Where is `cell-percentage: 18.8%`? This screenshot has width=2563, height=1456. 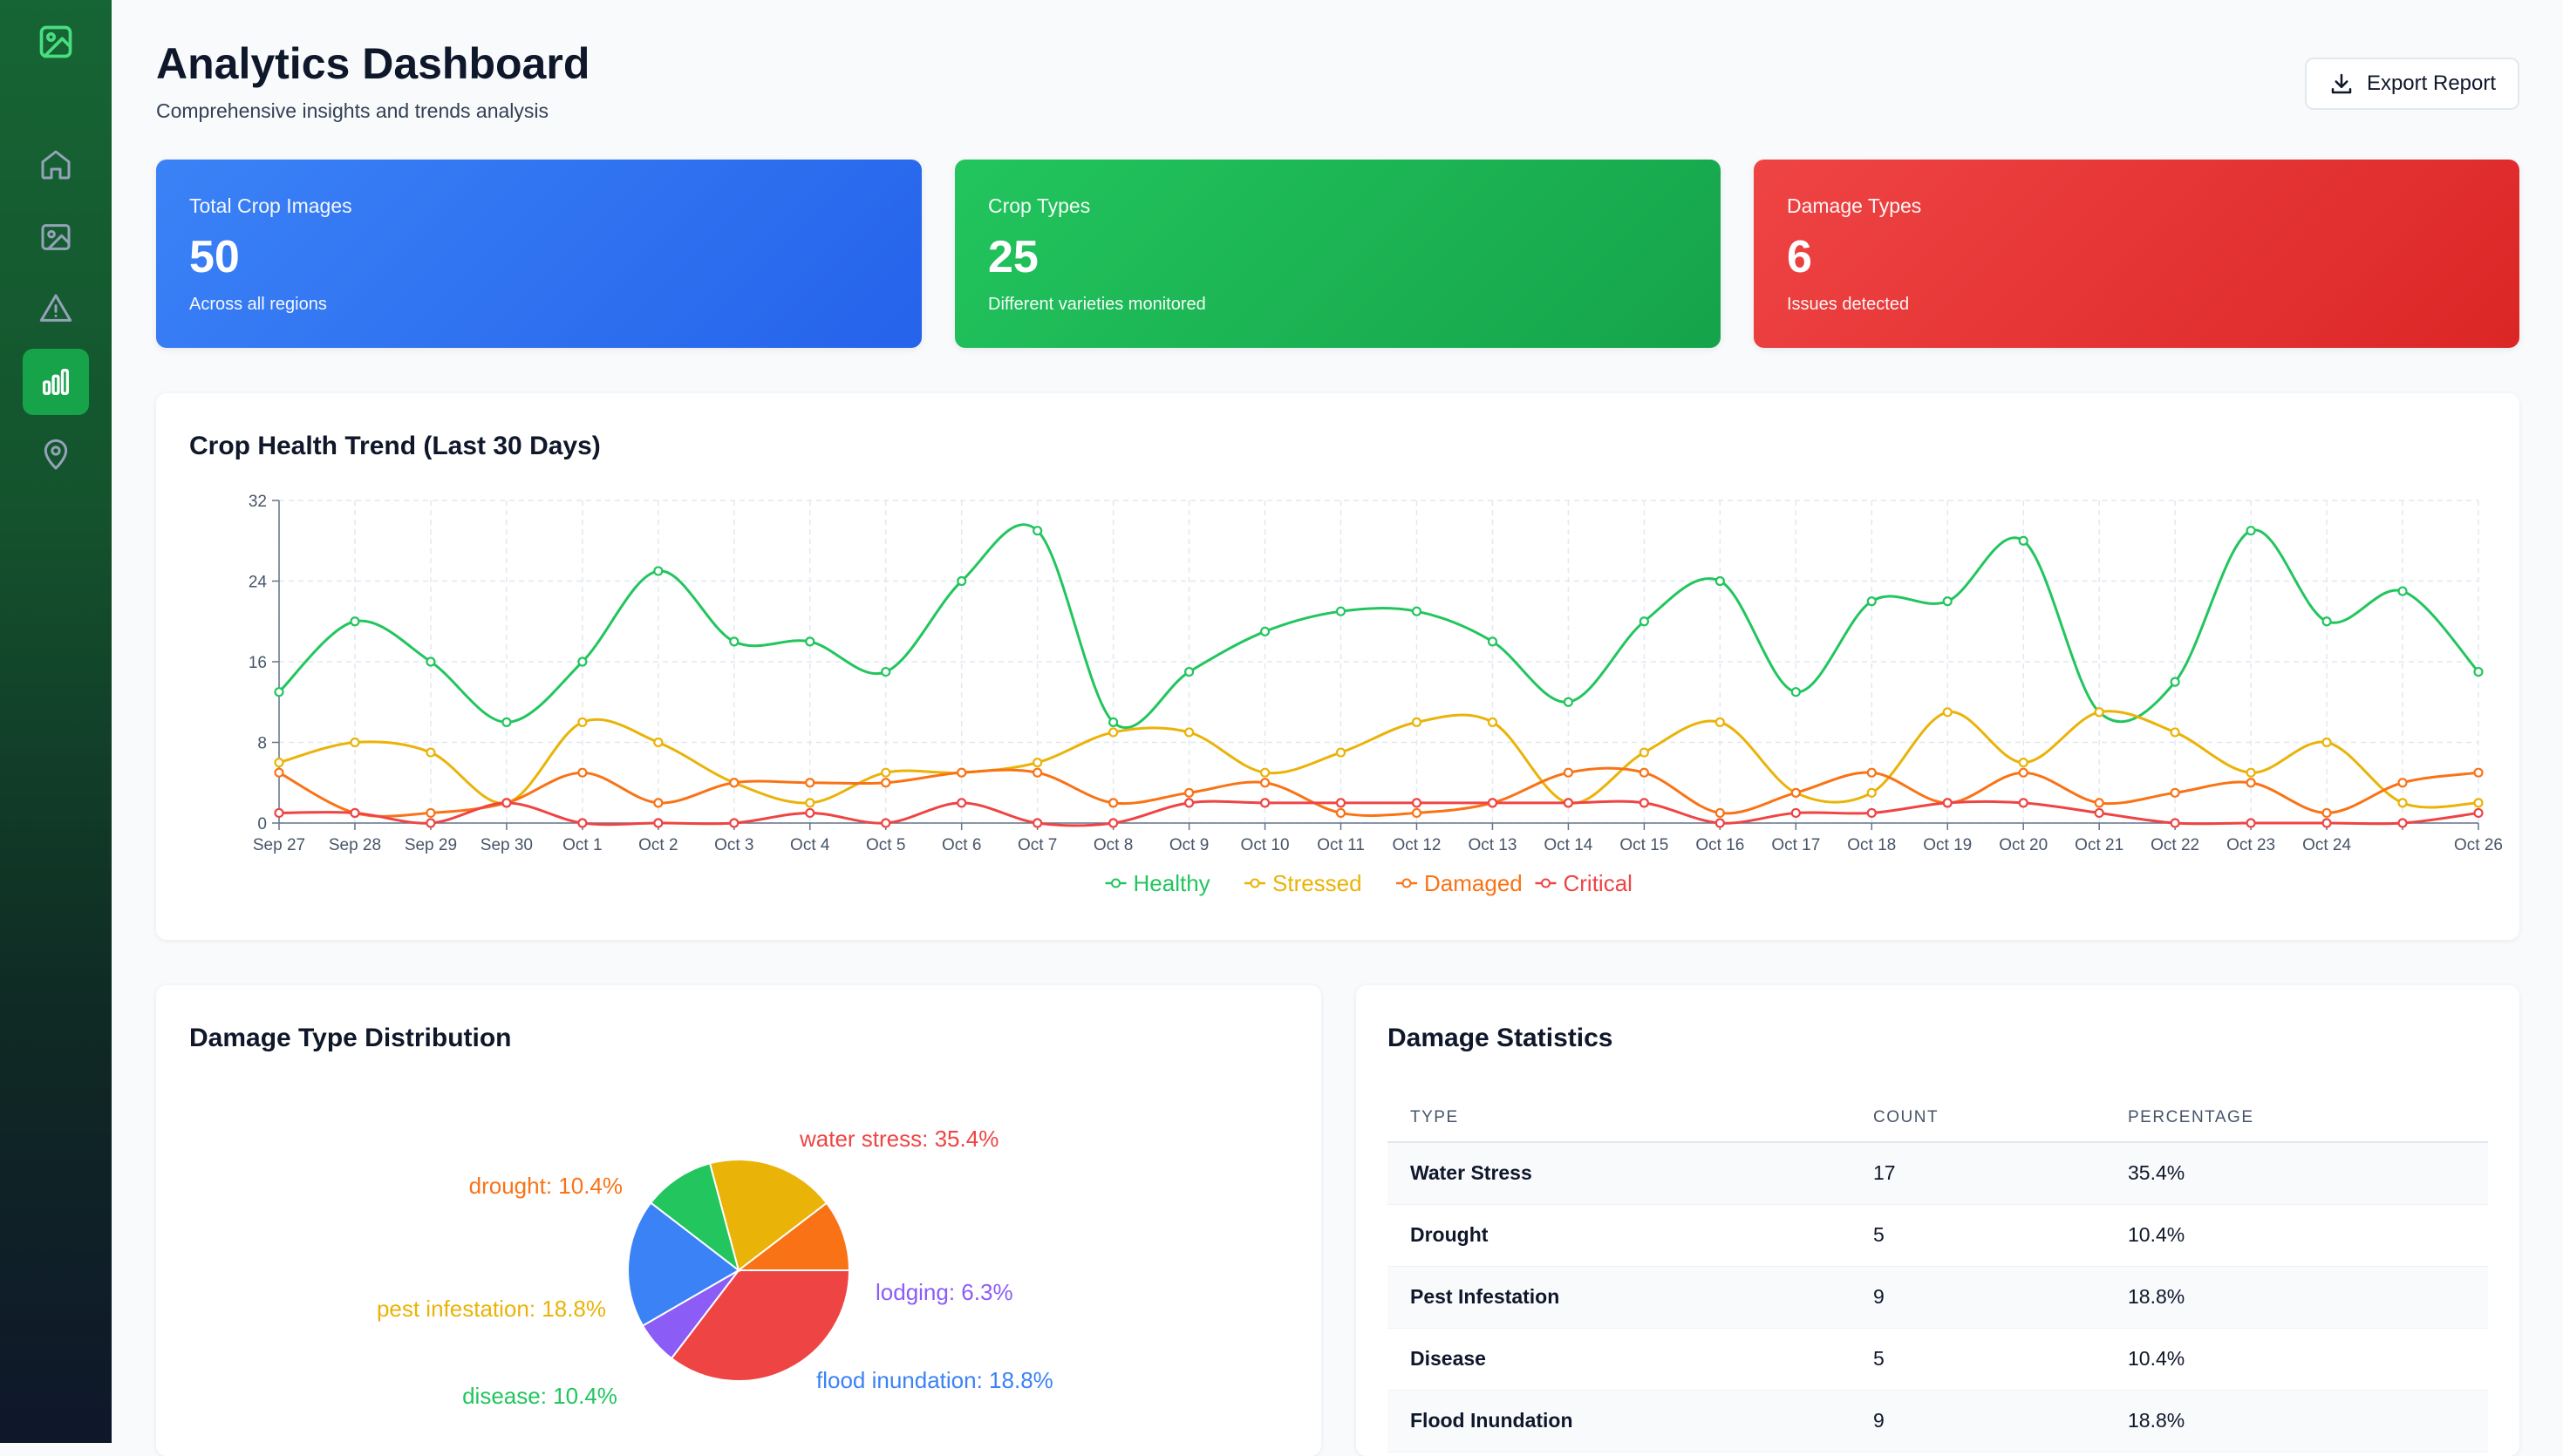 cell-percentage: 18.8% is located at coordinates (2296, 1421).